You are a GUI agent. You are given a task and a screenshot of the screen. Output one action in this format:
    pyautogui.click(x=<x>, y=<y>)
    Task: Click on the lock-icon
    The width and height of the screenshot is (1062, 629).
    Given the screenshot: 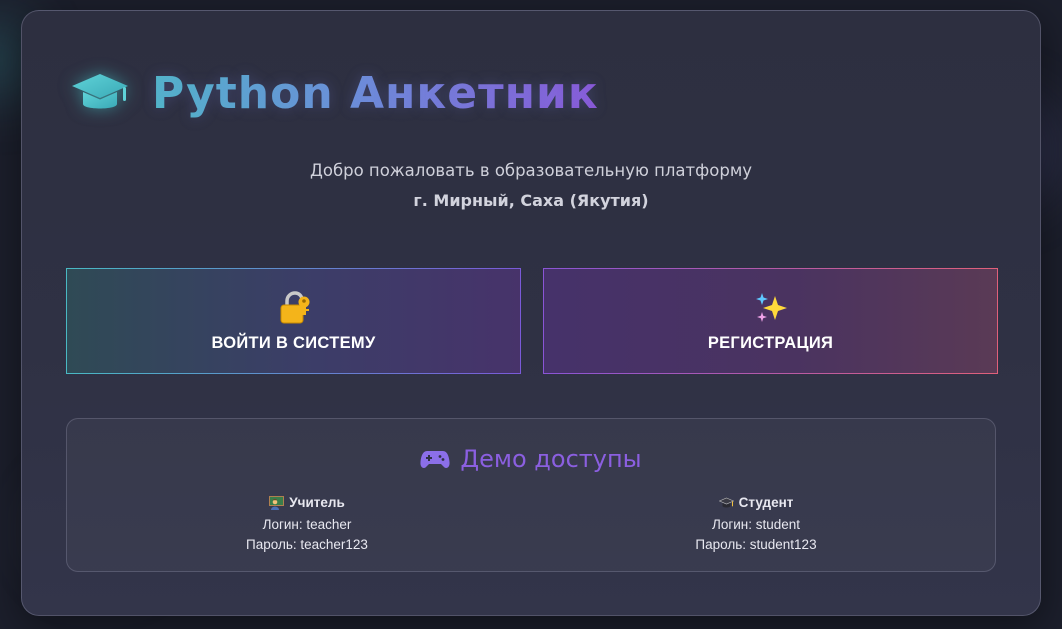 What is the action you would take?
    pyautogui.click(x=294, y=306)
    